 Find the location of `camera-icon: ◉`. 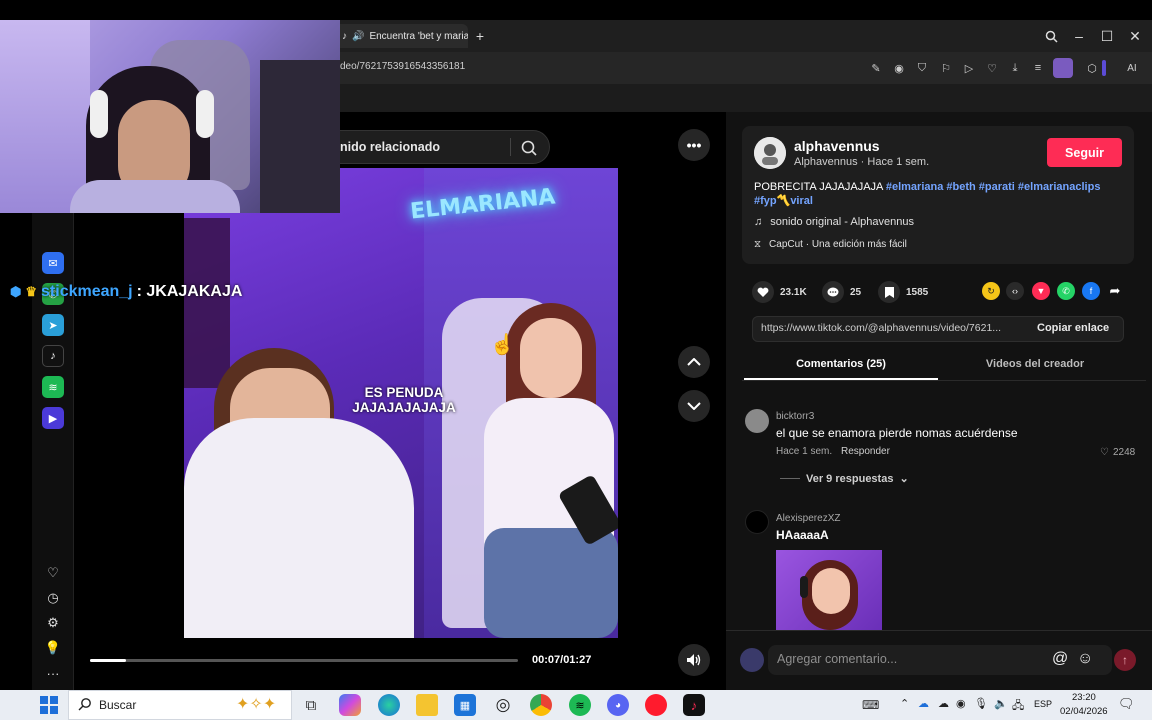

camera-icon: ◉ is located at coordinates (899, 68).